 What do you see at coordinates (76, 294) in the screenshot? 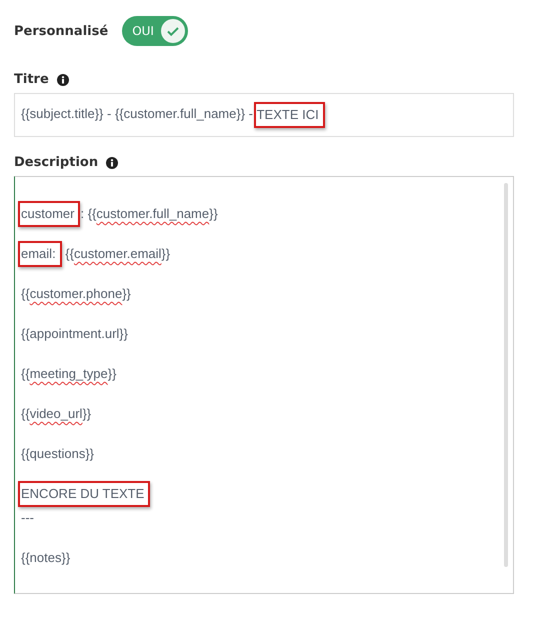
I see `description-line: {{customer.phone}}` at bounding box center [76, 294].